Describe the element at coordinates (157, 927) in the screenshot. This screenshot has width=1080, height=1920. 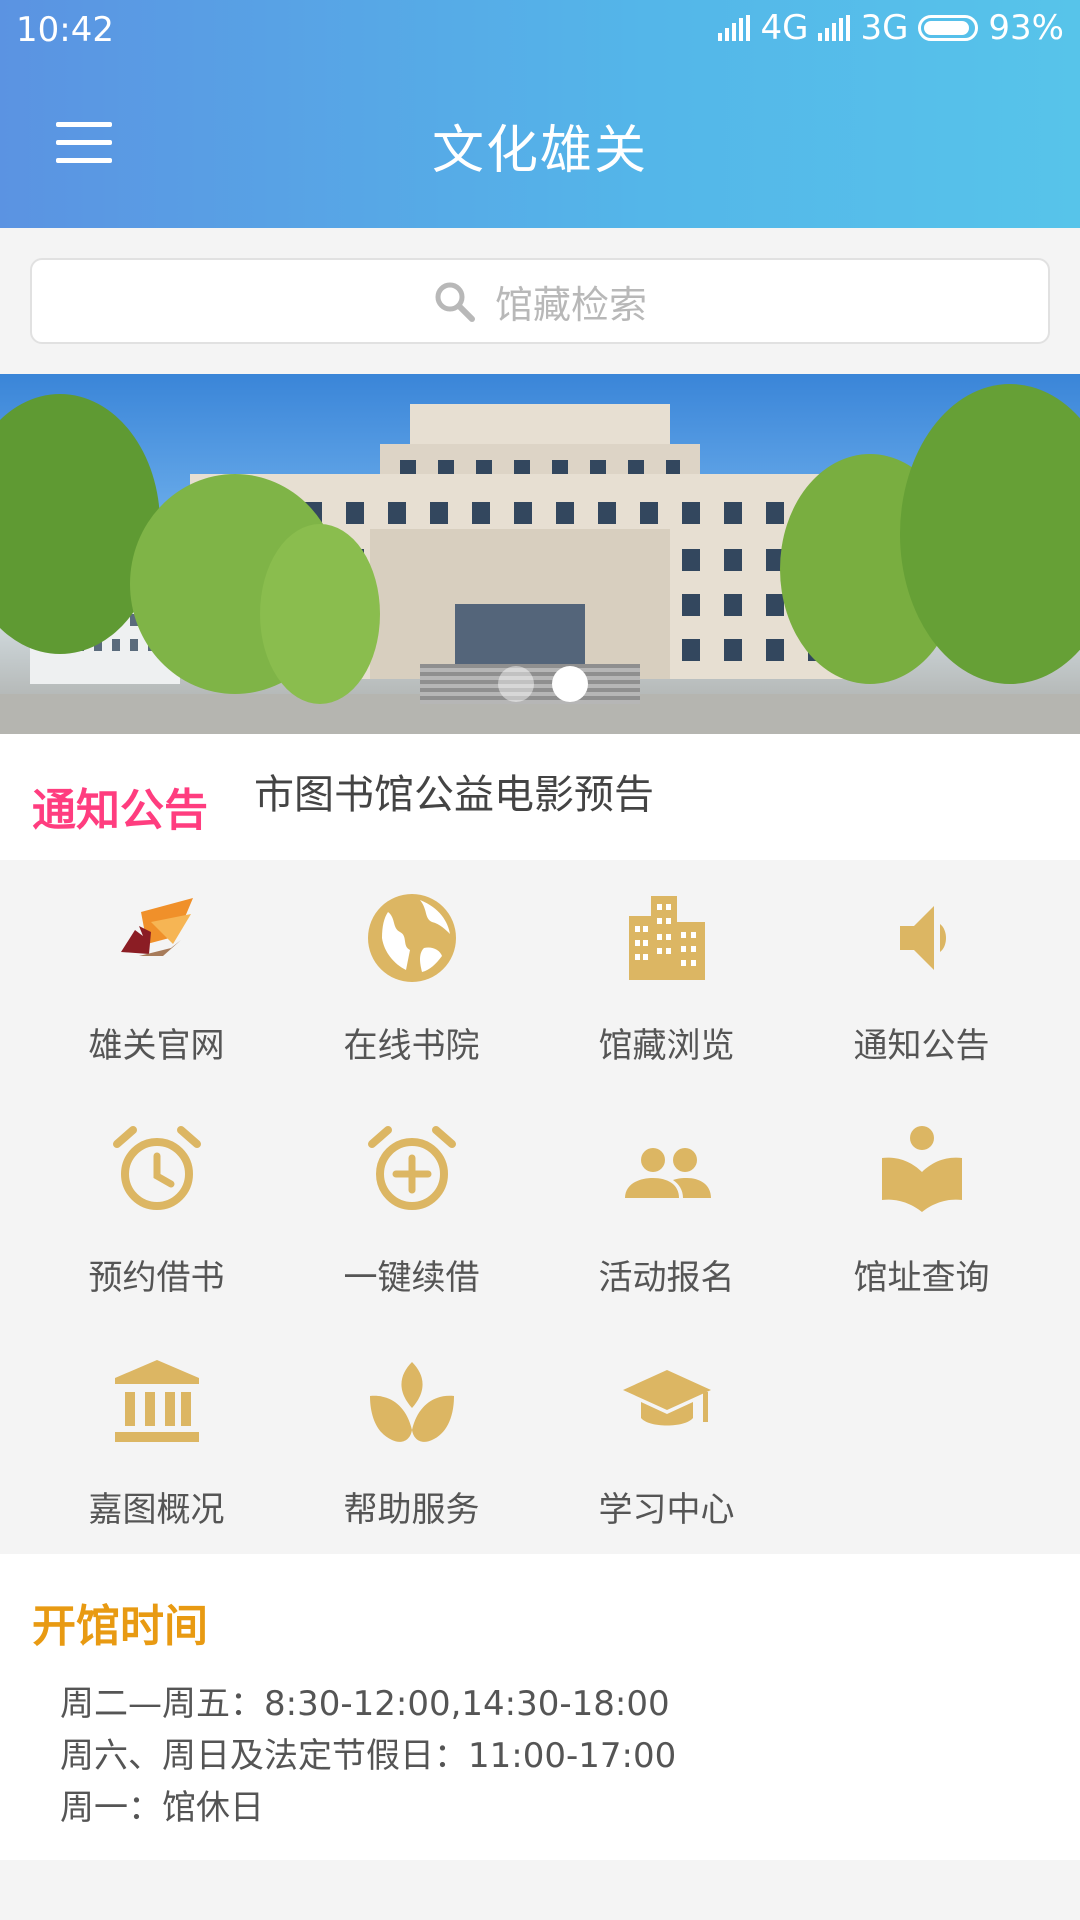
I see `logo-leaf-icon` at that location.